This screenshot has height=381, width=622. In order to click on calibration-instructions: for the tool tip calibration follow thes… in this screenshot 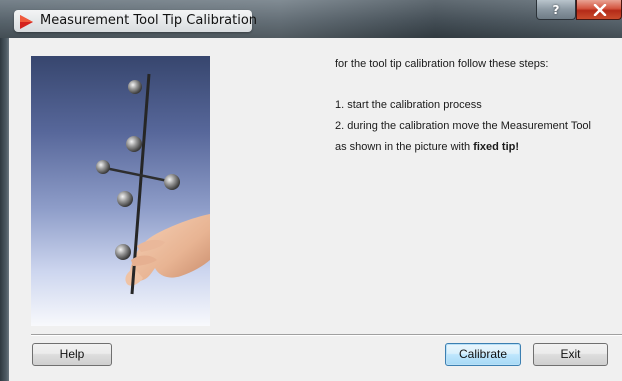, I will do `click(477, 106)`.